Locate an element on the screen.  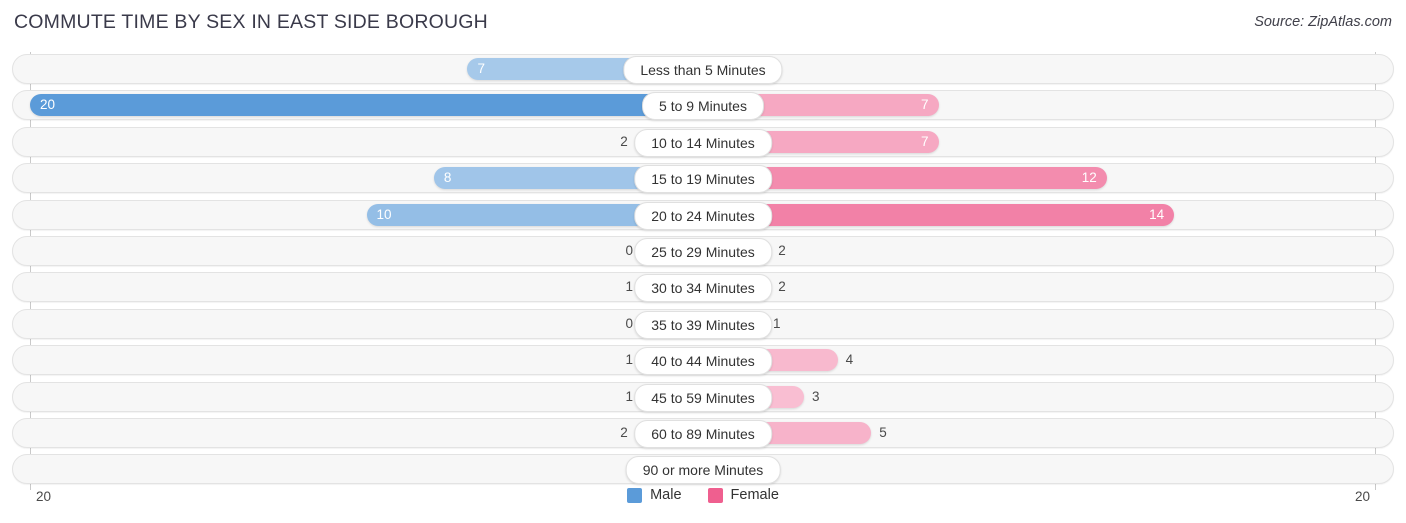
category-label: 90 or more Minutes is located at coordinates (703, 470).